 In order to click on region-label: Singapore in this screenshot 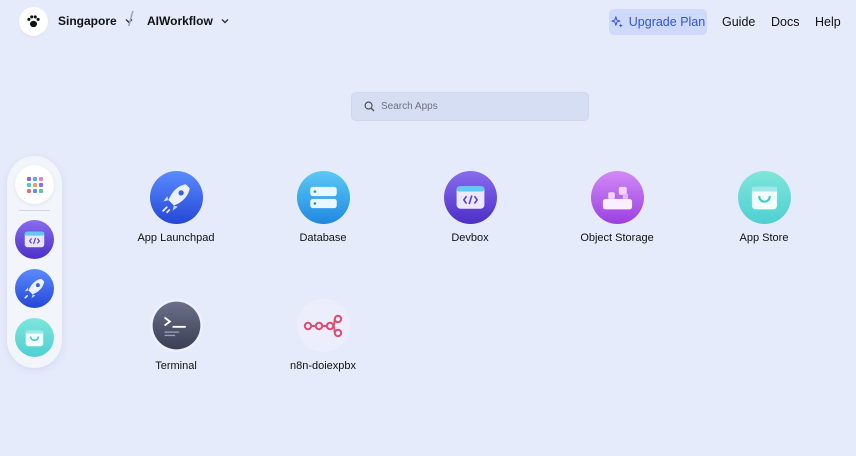, I will do `click(87, 21)`.